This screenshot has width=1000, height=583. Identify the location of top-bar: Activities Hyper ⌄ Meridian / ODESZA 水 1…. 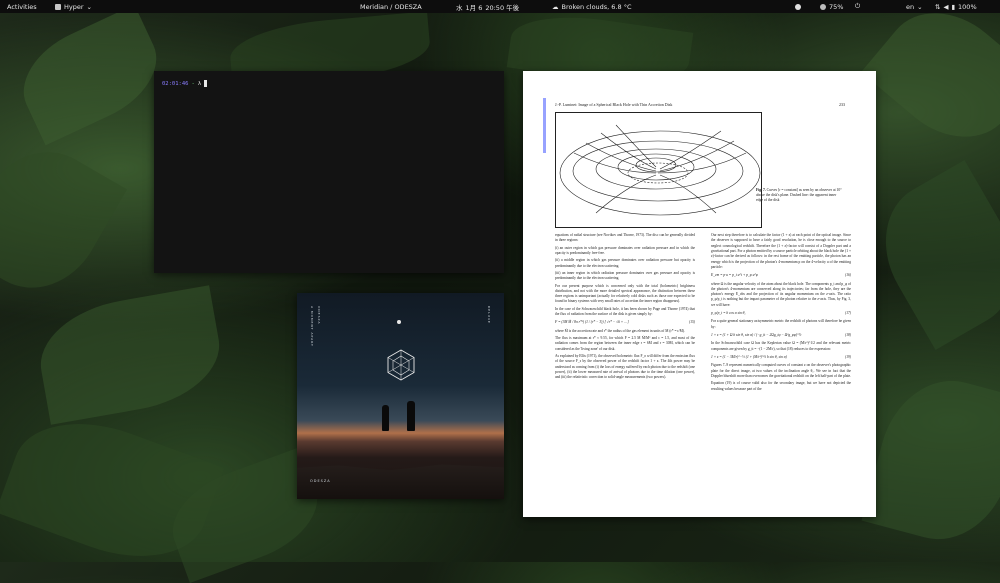
(500, 6).